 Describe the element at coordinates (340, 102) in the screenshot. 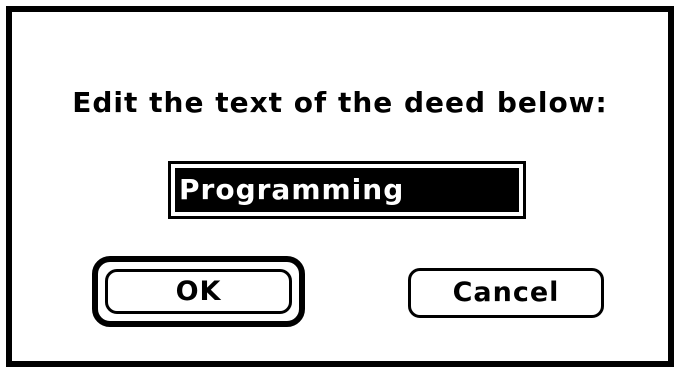

I see `dialog-prompt: Edit the text of the deed below:` at that location.